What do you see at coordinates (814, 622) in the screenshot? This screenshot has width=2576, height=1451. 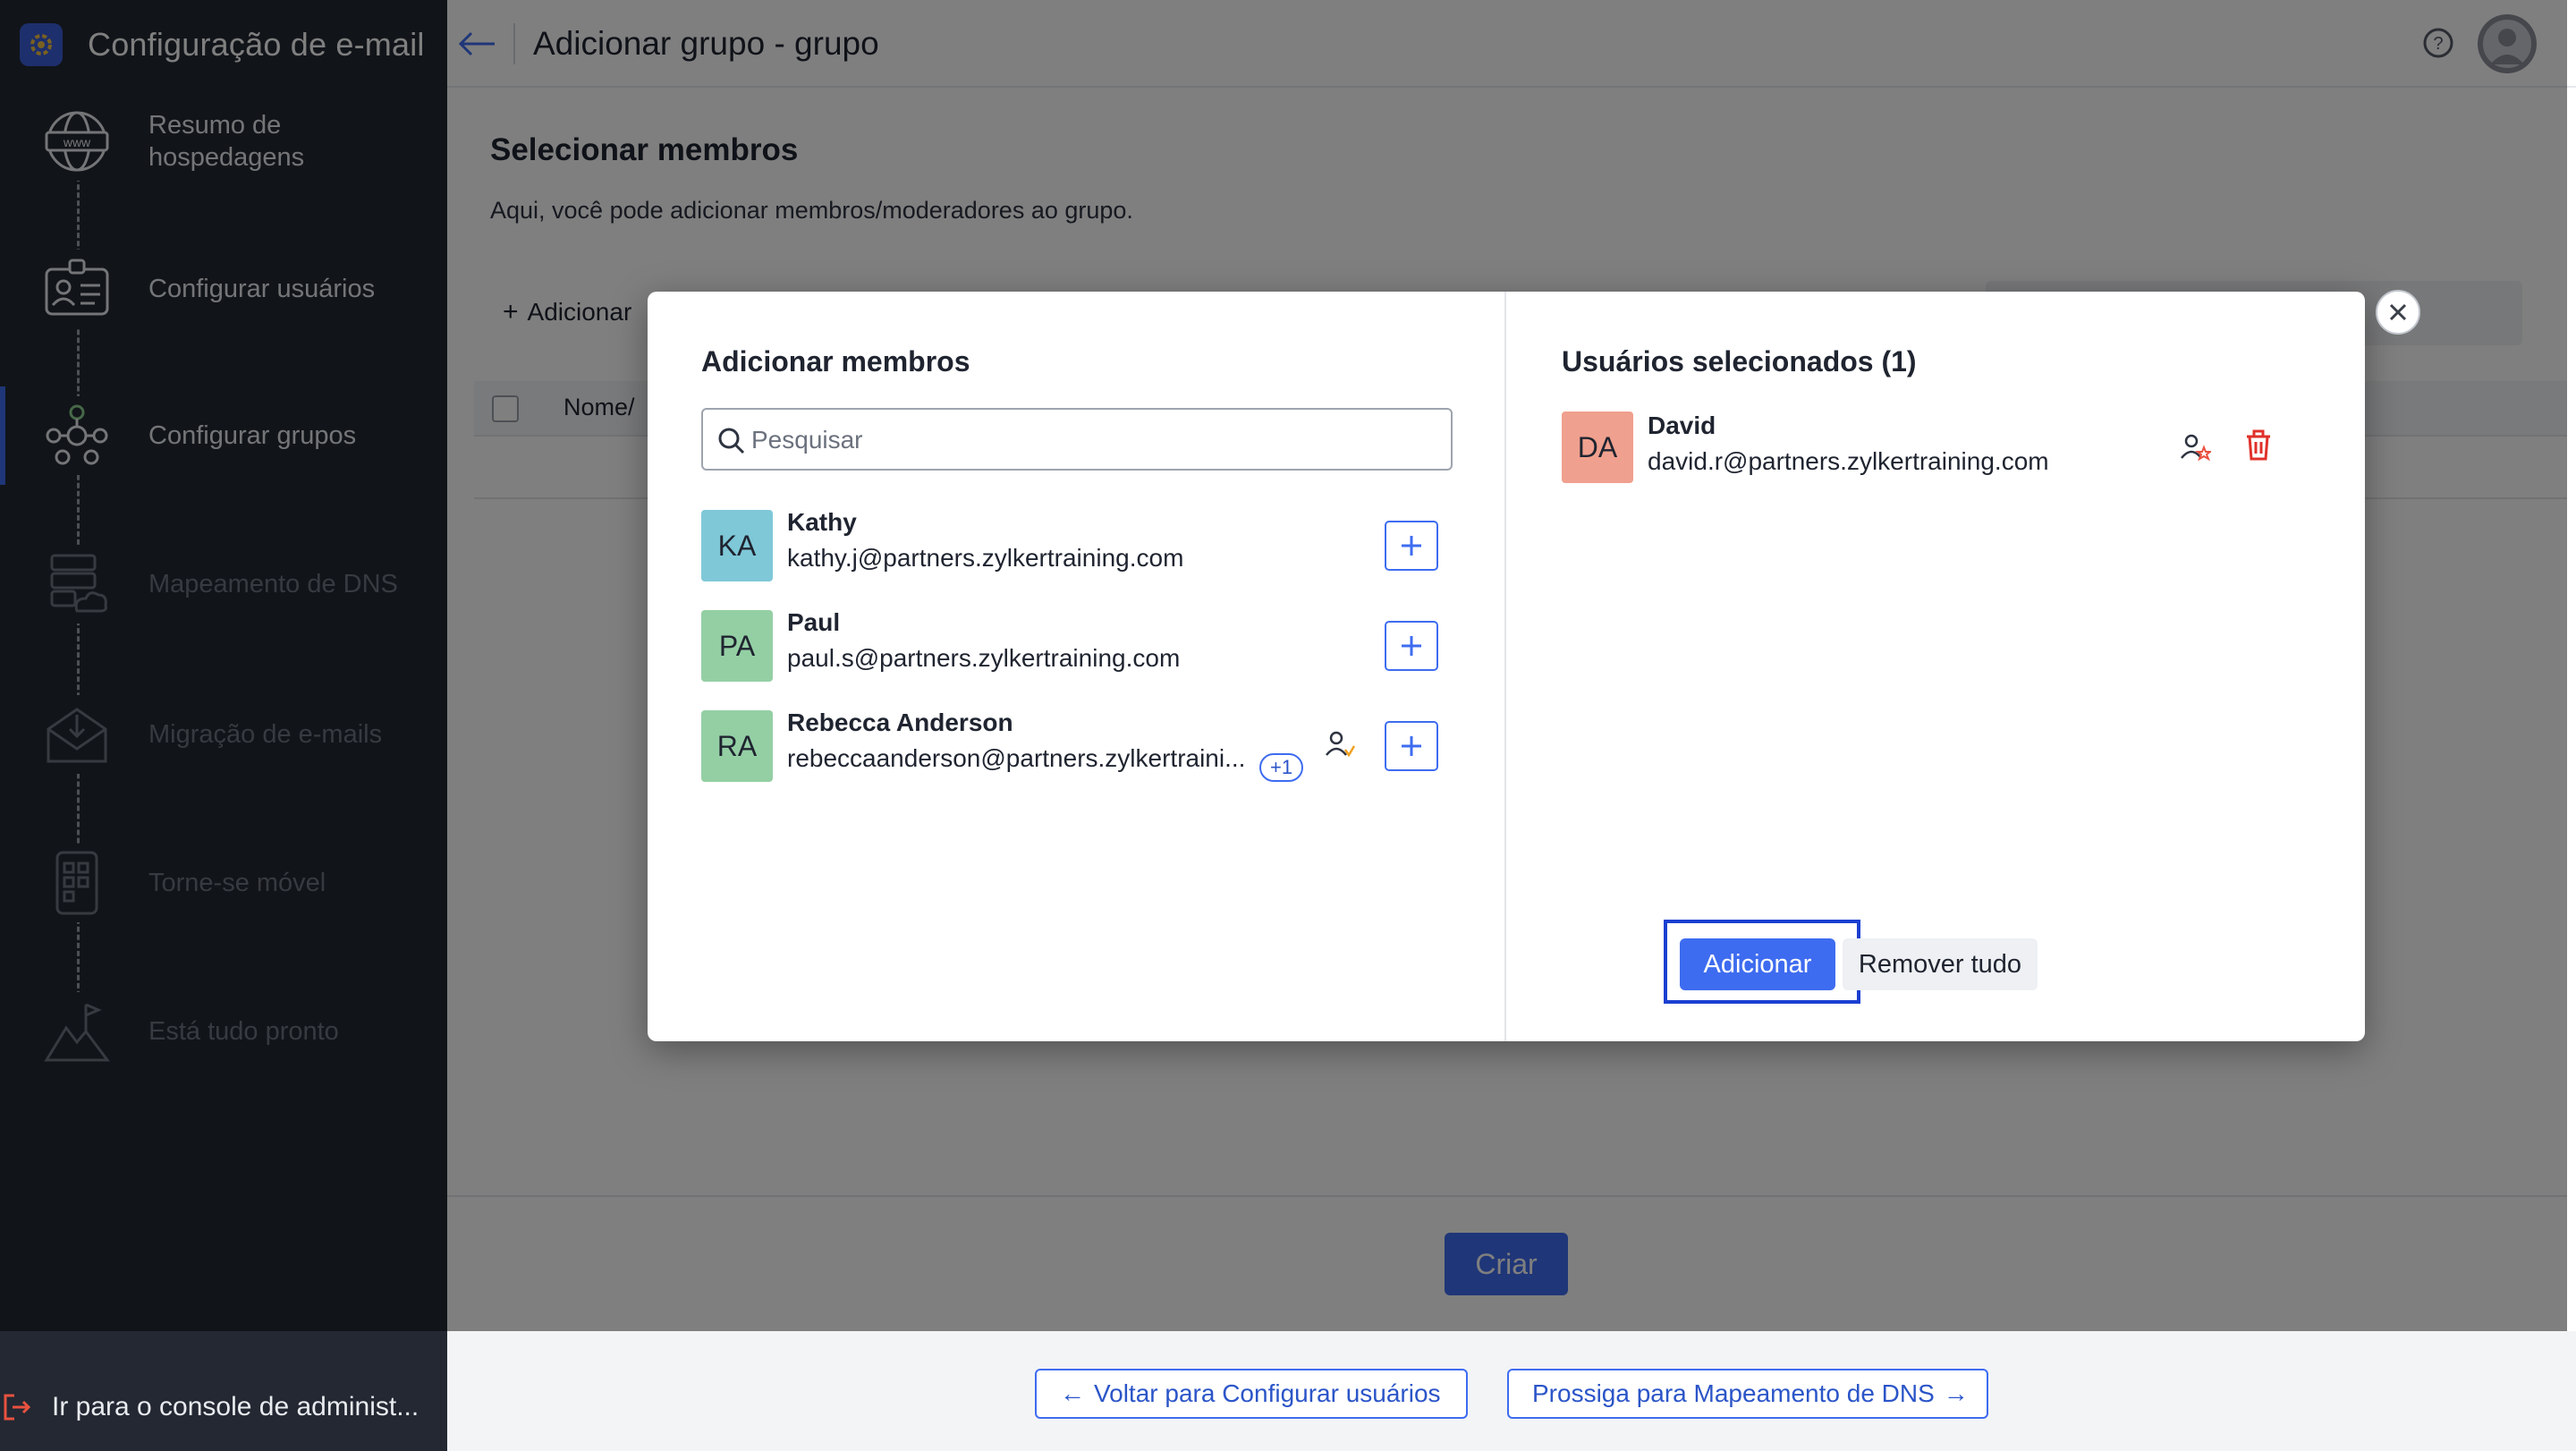 I see `member-name: Paul` at bounding box center [814, 622].